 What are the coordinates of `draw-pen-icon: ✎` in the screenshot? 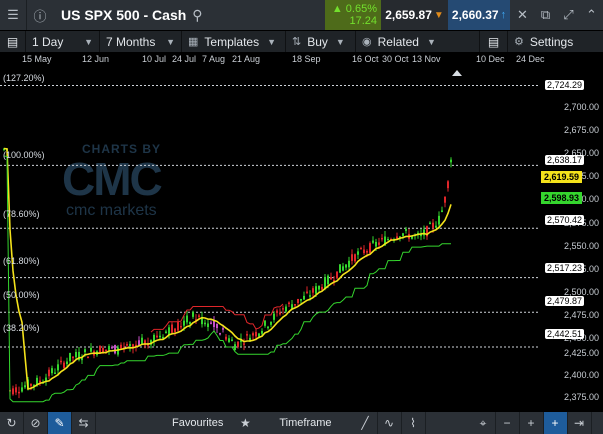 It's located at (60, 423).